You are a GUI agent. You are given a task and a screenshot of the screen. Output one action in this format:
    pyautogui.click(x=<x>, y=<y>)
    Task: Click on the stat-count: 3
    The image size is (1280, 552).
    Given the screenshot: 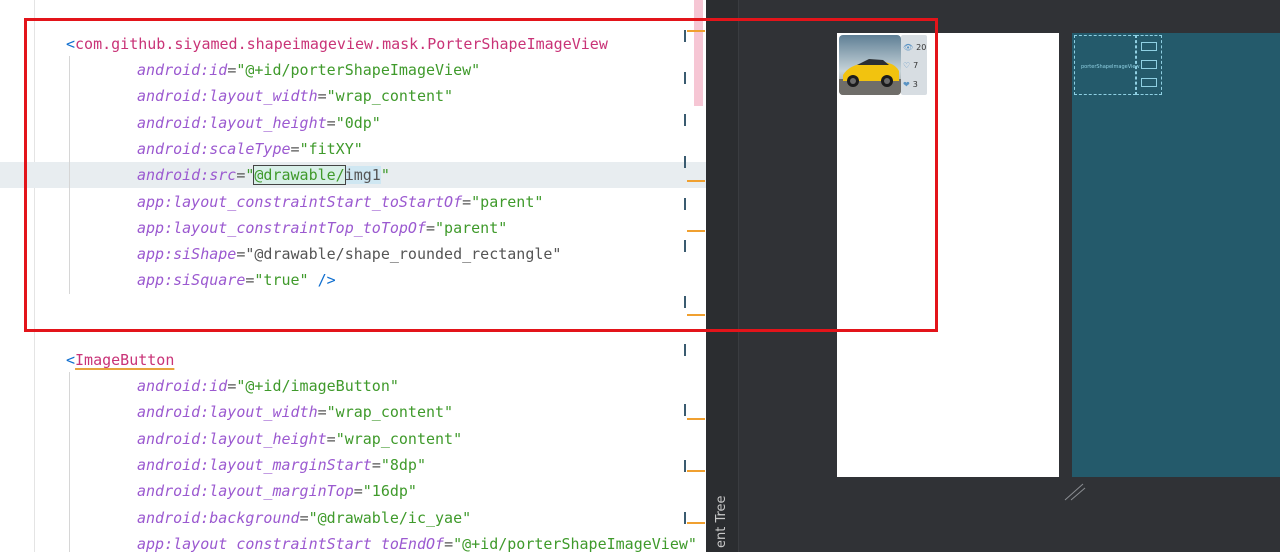 What is the action you would take?
    pyautogui.click(x=915, y=84)
    